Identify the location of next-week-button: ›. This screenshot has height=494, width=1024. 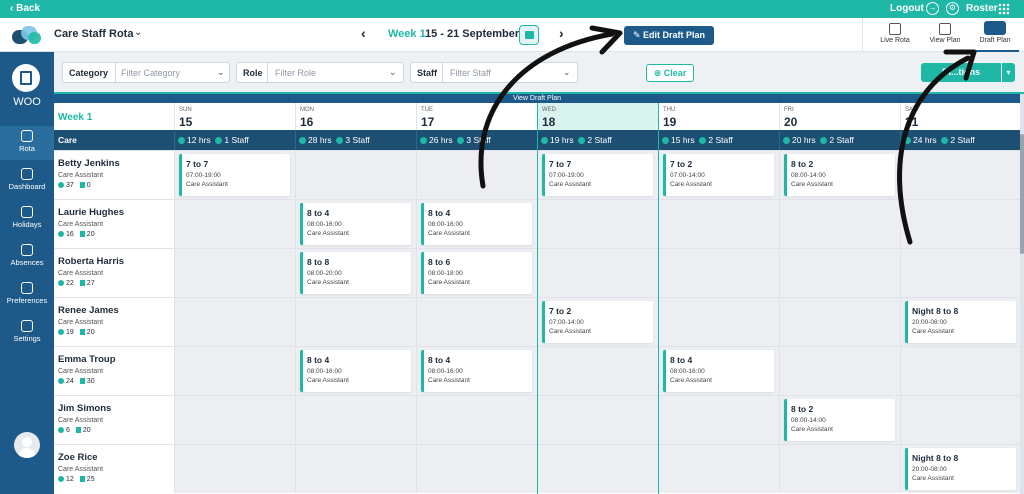
(561, 33).